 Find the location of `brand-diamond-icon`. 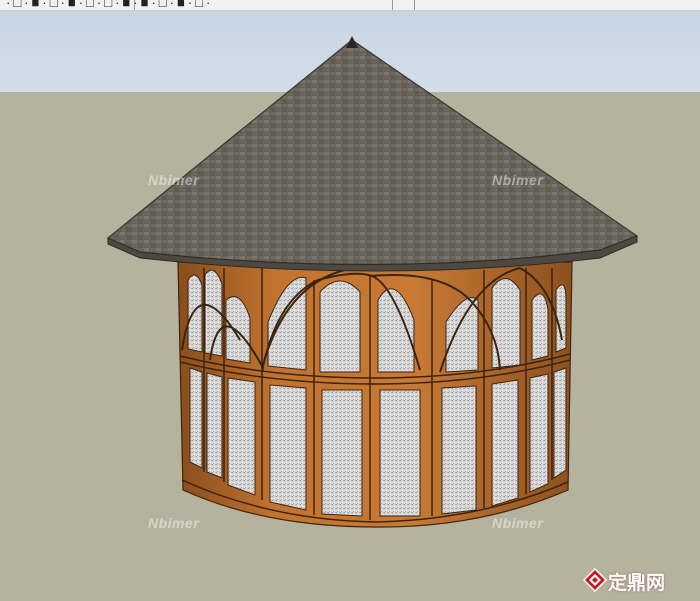

brand-diamond-icon is located at coordinates (595, 580).